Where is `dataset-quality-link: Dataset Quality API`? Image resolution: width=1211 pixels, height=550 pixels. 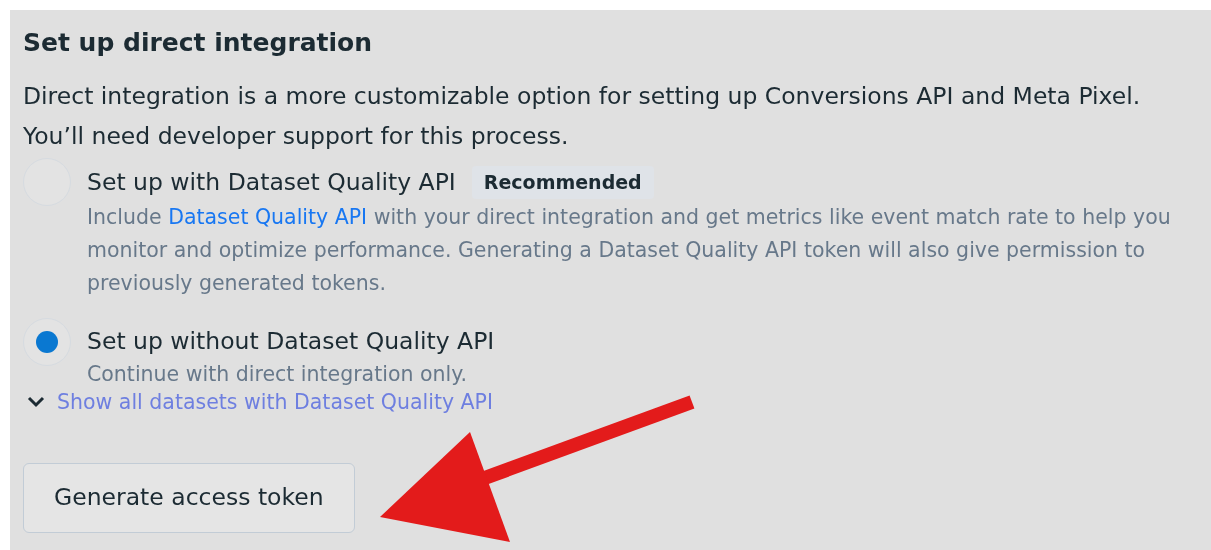
dataset-quality-link: Dataset Quality API is located at coordinates (268, 216).